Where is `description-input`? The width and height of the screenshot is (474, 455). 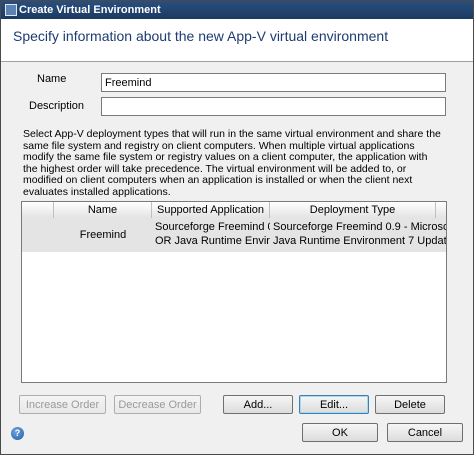 description-input is located at coordinates (273, 106).